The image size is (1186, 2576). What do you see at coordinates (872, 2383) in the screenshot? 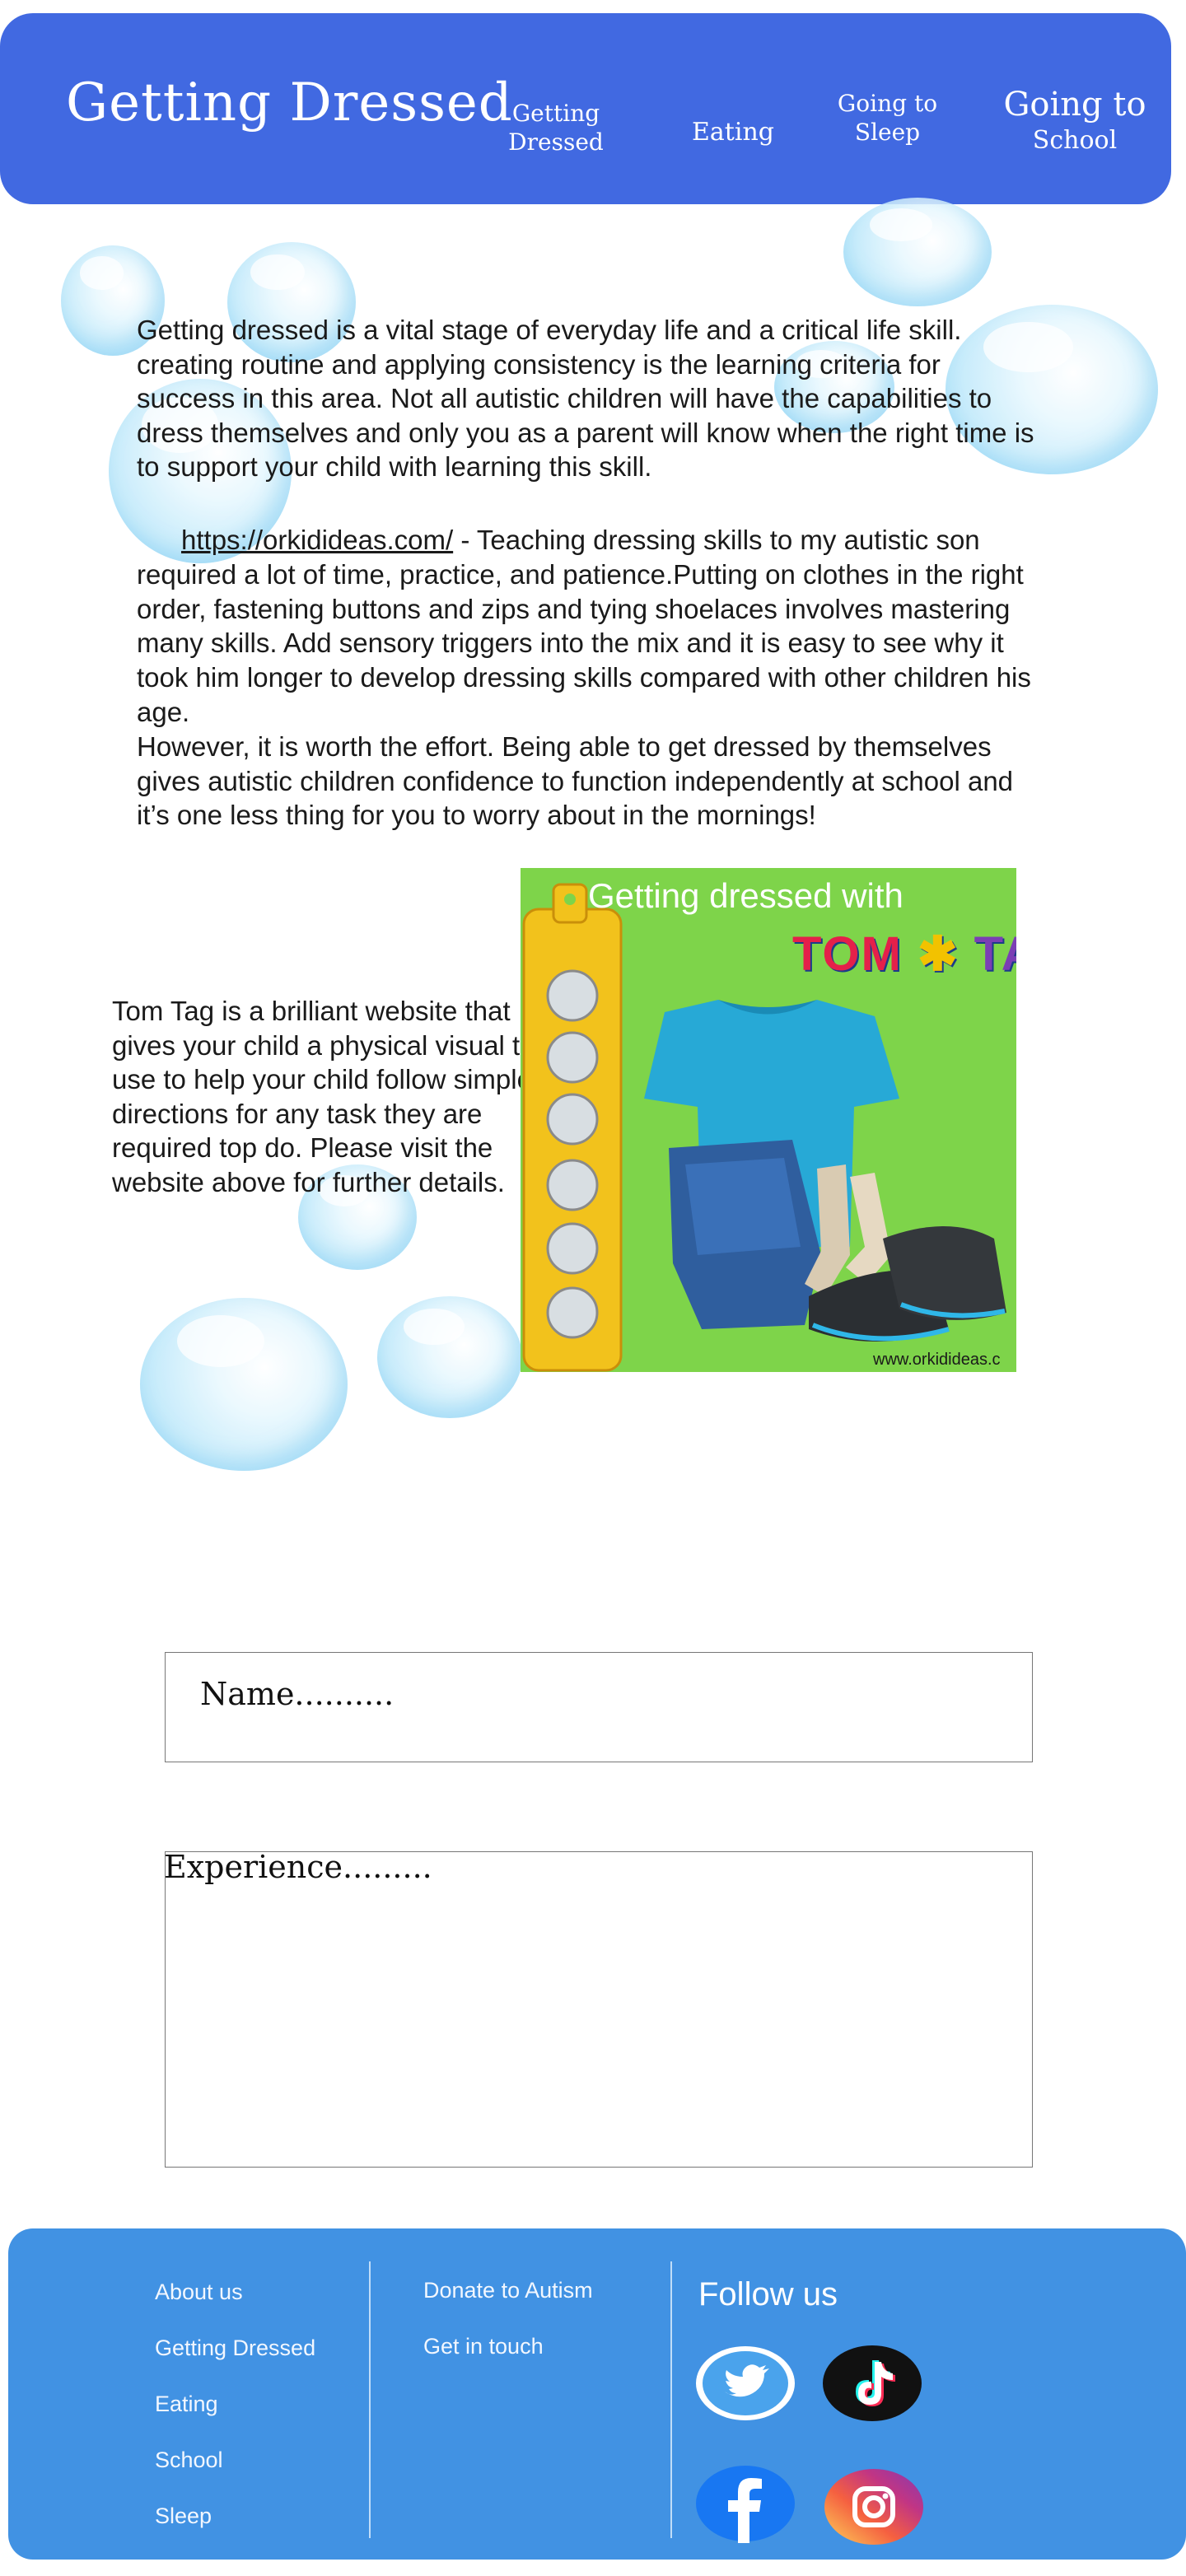
I see `tiktok-icon` at bounding box center [872, 2383].